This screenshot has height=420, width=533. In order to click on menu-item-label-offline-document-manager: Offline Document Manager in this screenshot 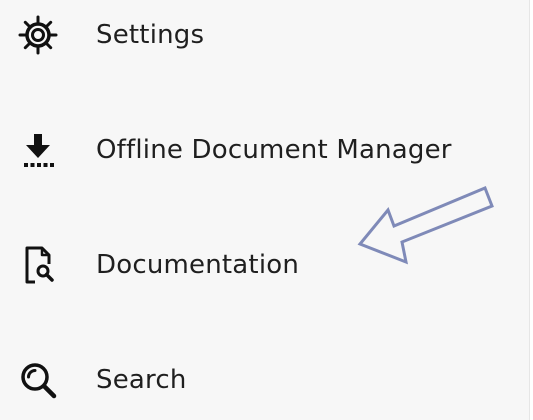, I will do `click(274, 150)`.